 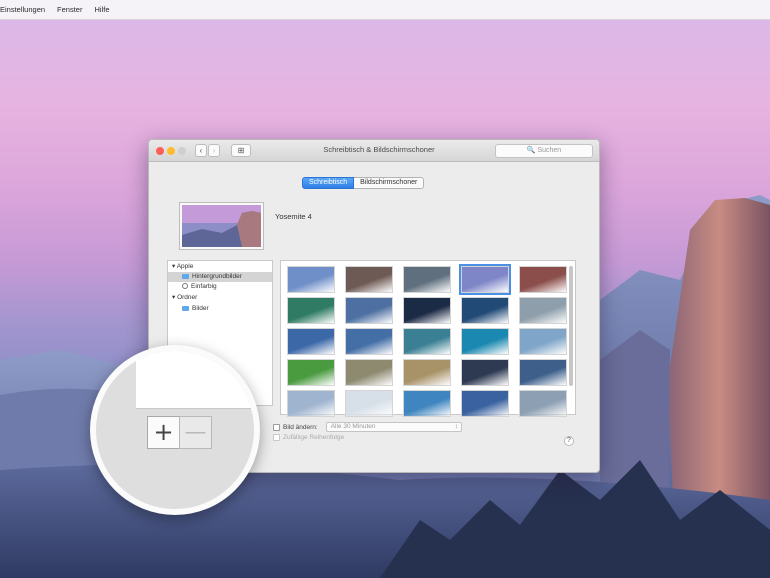 I want to click on sidebar-group-label: Apple, so click(x=185, y=266).